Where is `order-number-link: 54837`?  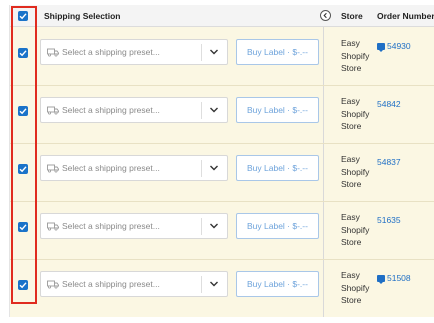 order-number-link: 54837 is located at coordinates (389, 162).